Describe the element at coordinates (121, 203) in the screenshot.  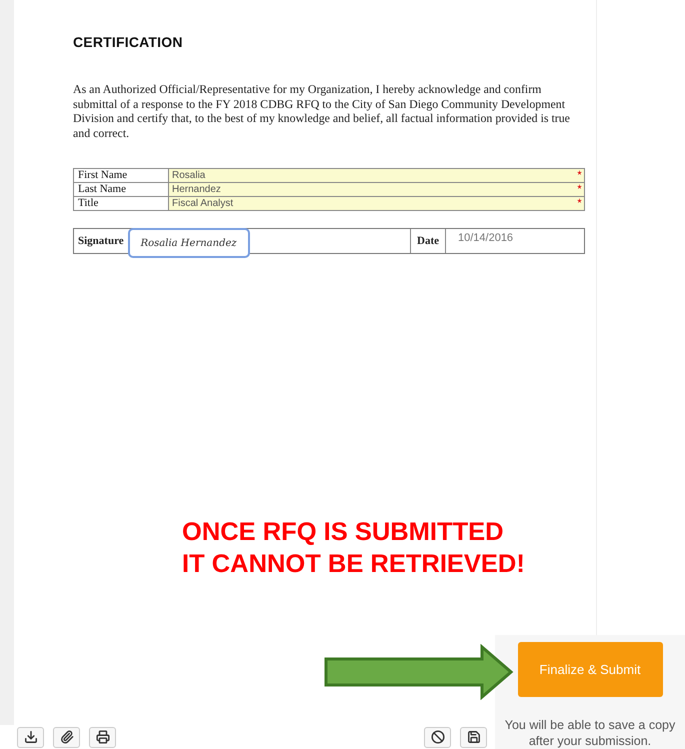
I see `field-label: Title` at that location.